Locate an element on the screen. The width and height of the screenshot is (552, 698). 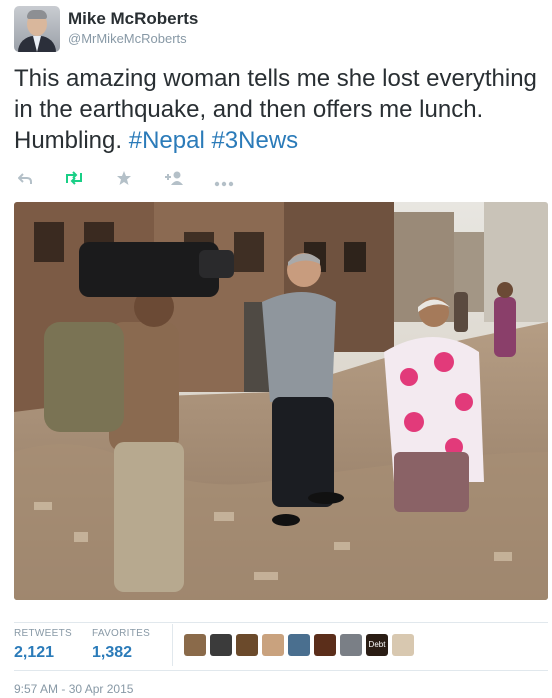
retweets-count: 2,121 is located at coordinates (34, 653).